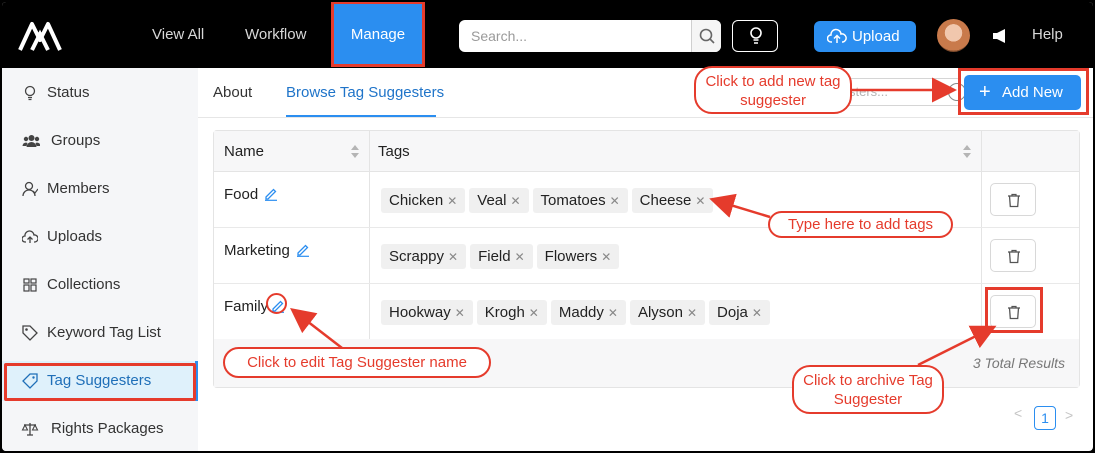 The height and width of the screenshot is (453, 1095). What do you see at coordinates (76, 140) in the screenshot?
I see `sidebar-item-label: Groups` at bounding box center [76, 140].